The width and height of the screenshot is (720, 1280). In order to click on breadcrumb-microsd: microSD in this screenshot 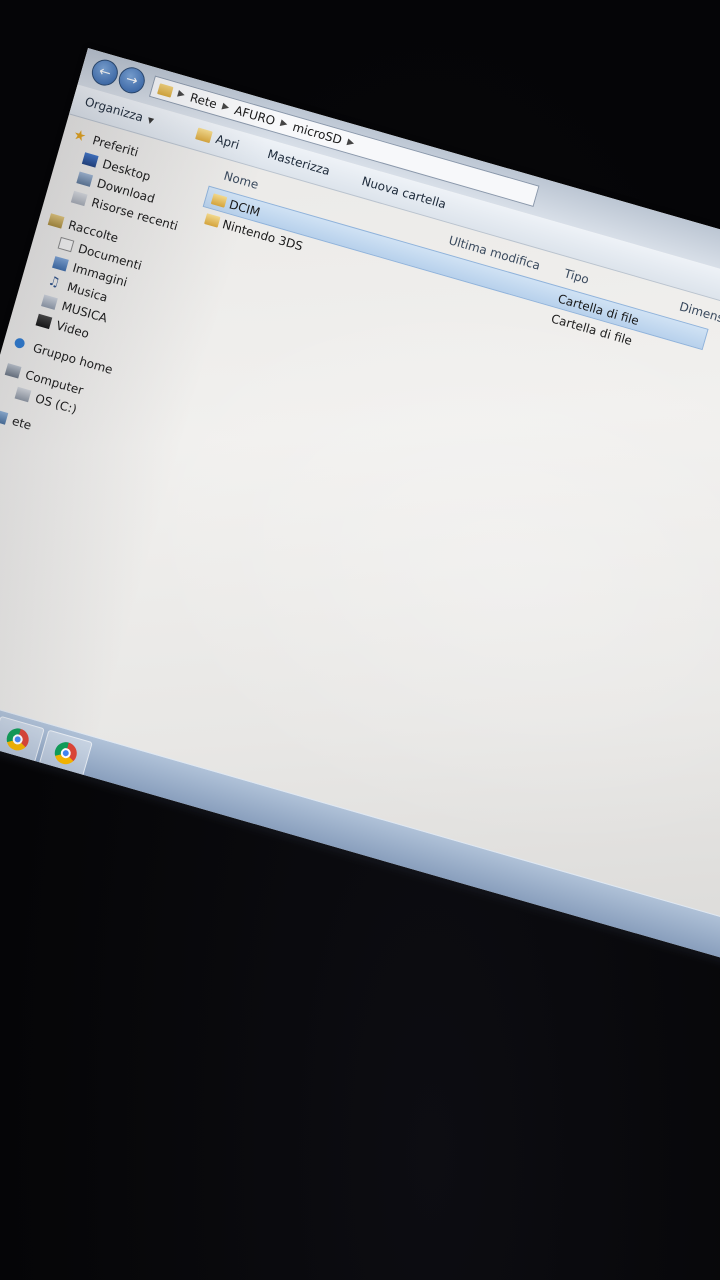, I will do `click(317, 133)`.